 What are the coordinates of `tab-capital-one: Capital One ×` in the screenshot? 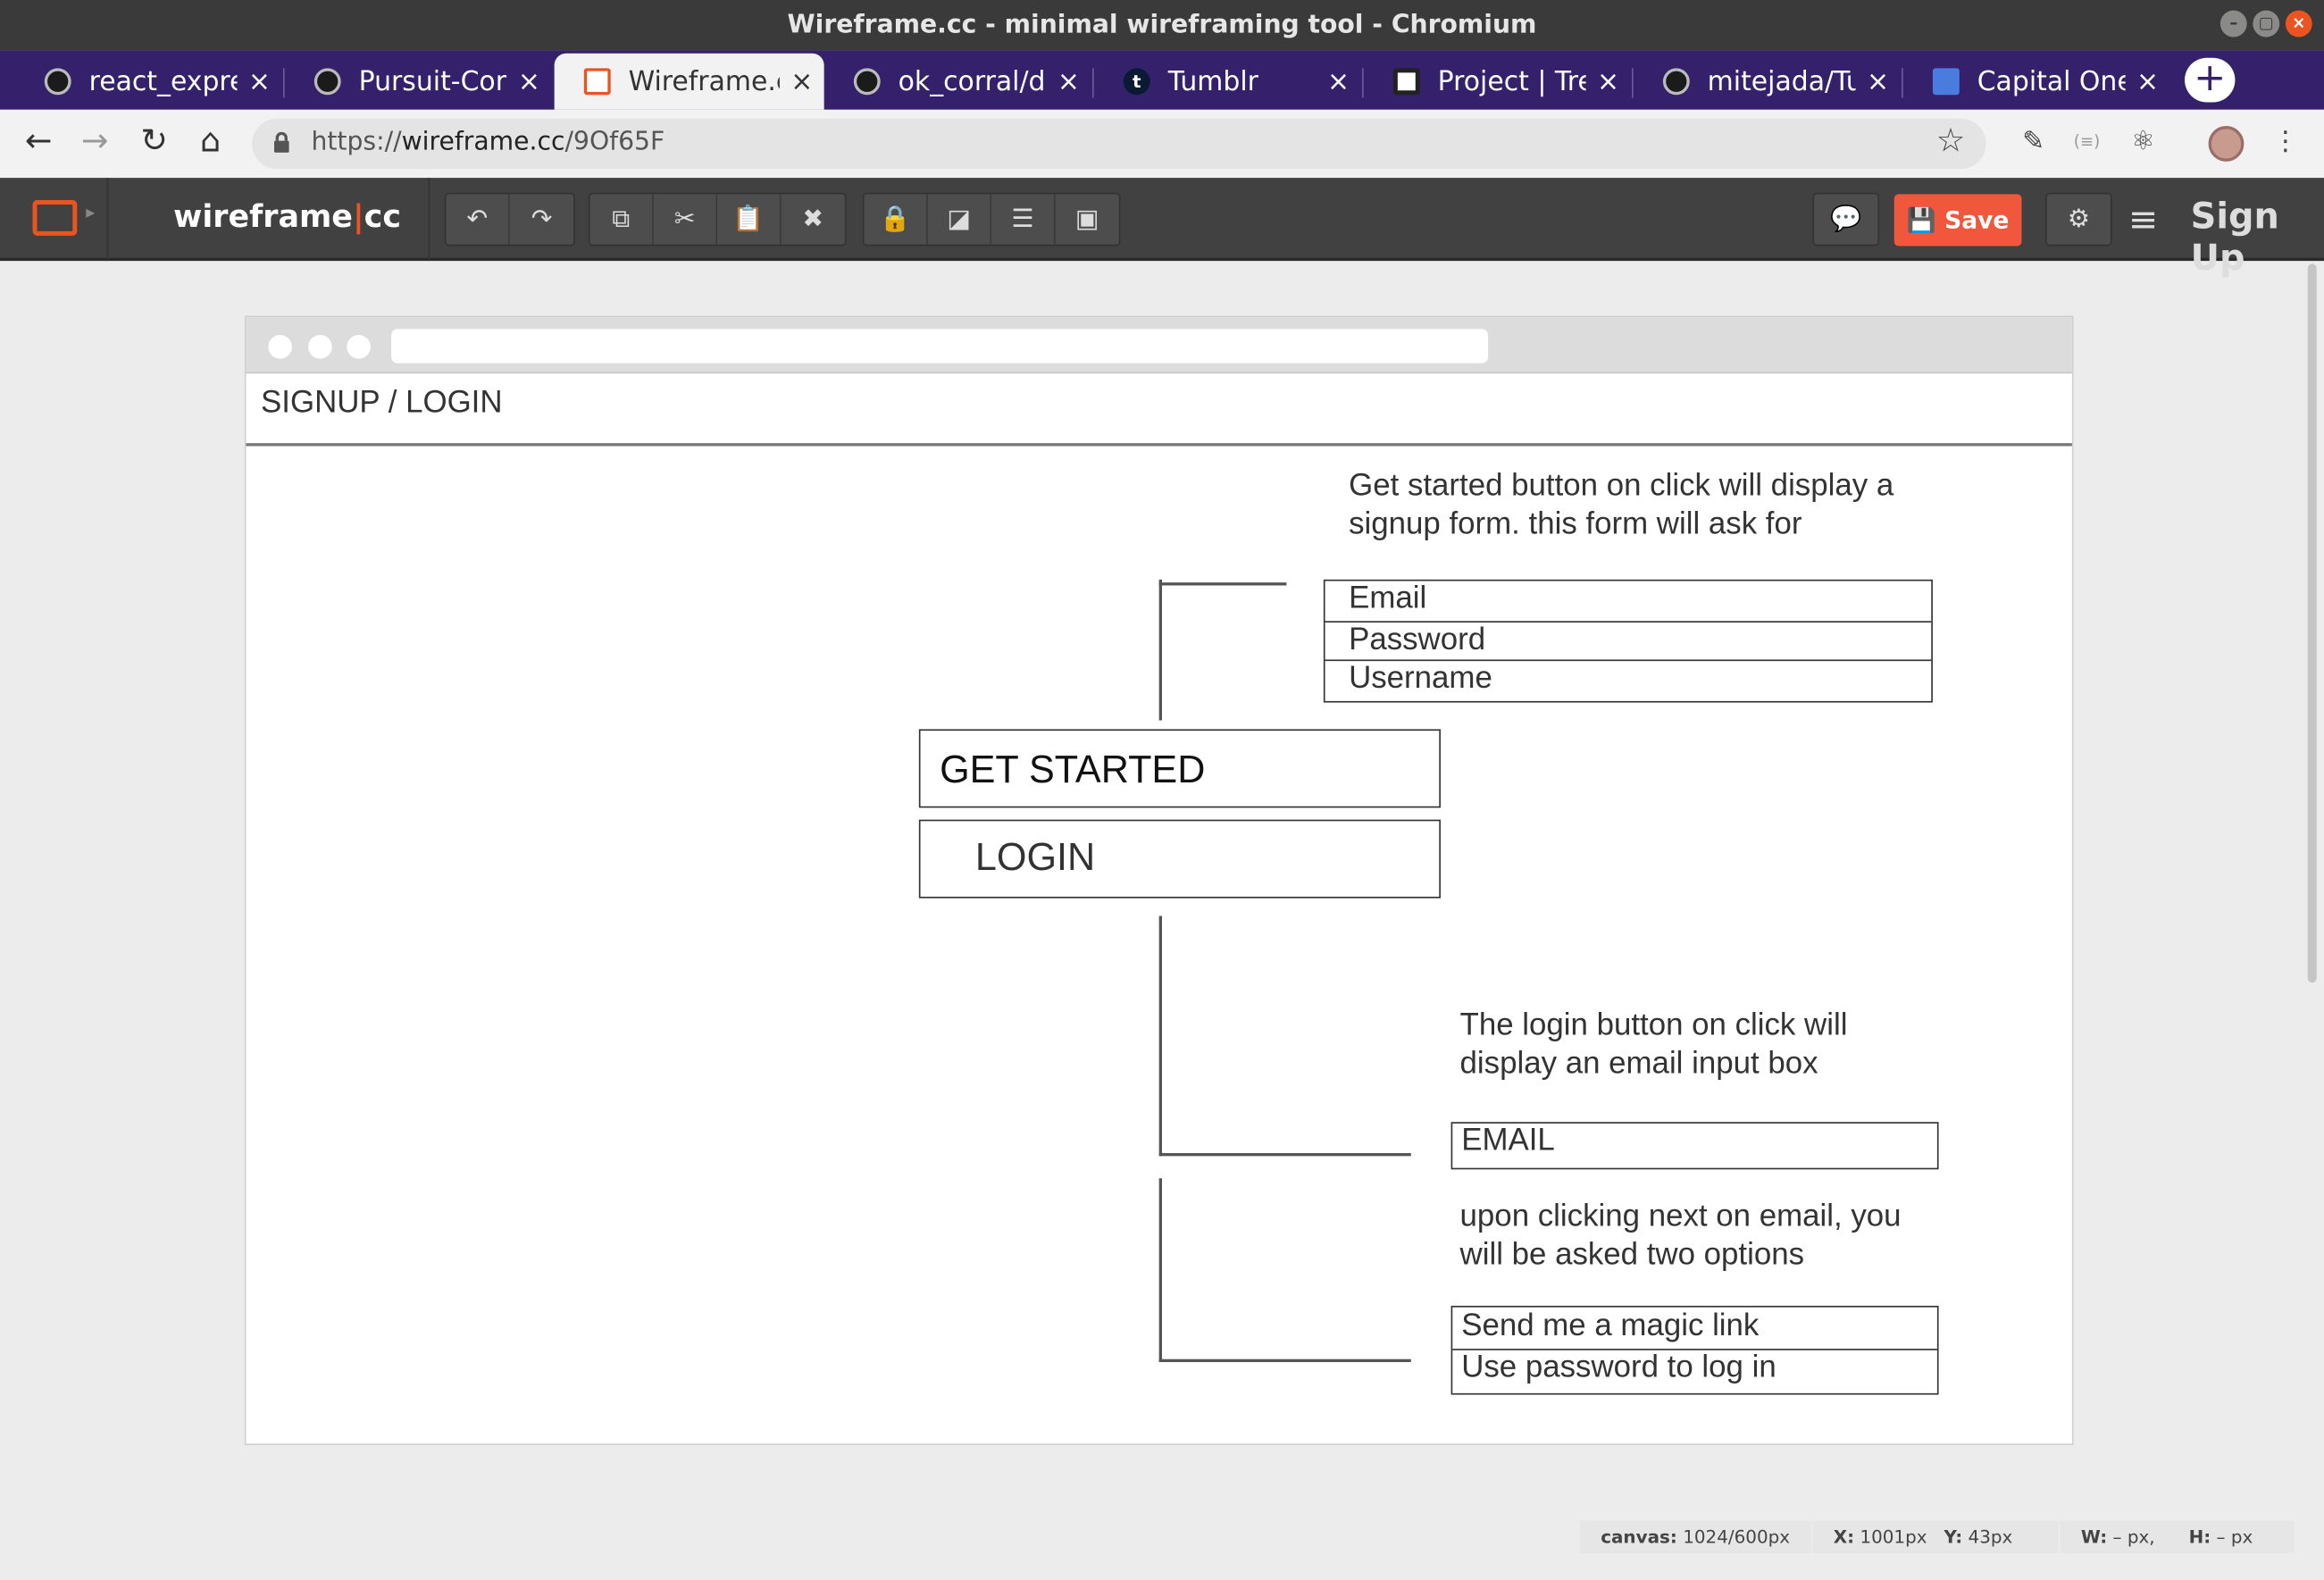 It's located at (2036, 82).